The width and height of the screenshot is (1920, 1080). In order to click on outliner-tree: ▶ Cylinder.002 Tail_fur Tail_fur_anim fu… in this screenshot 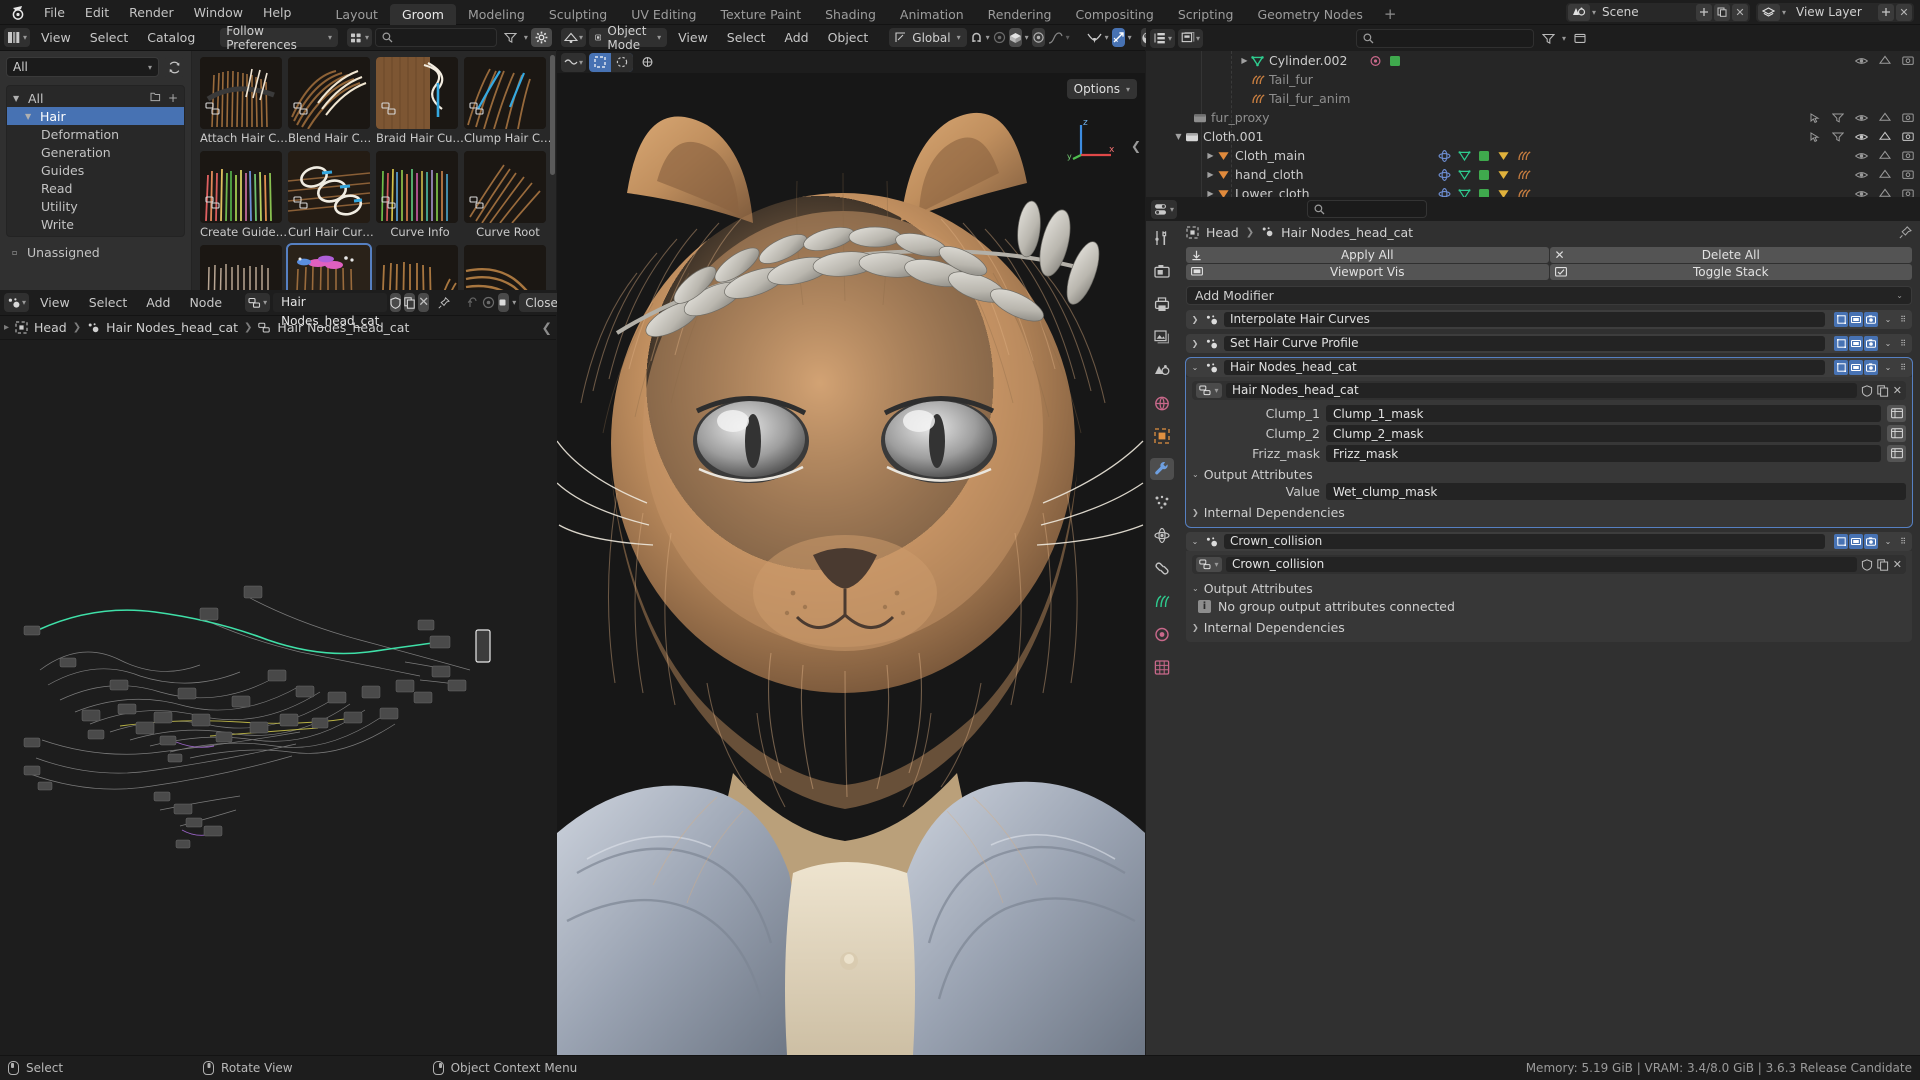, I will do `click(1533, 124)`.